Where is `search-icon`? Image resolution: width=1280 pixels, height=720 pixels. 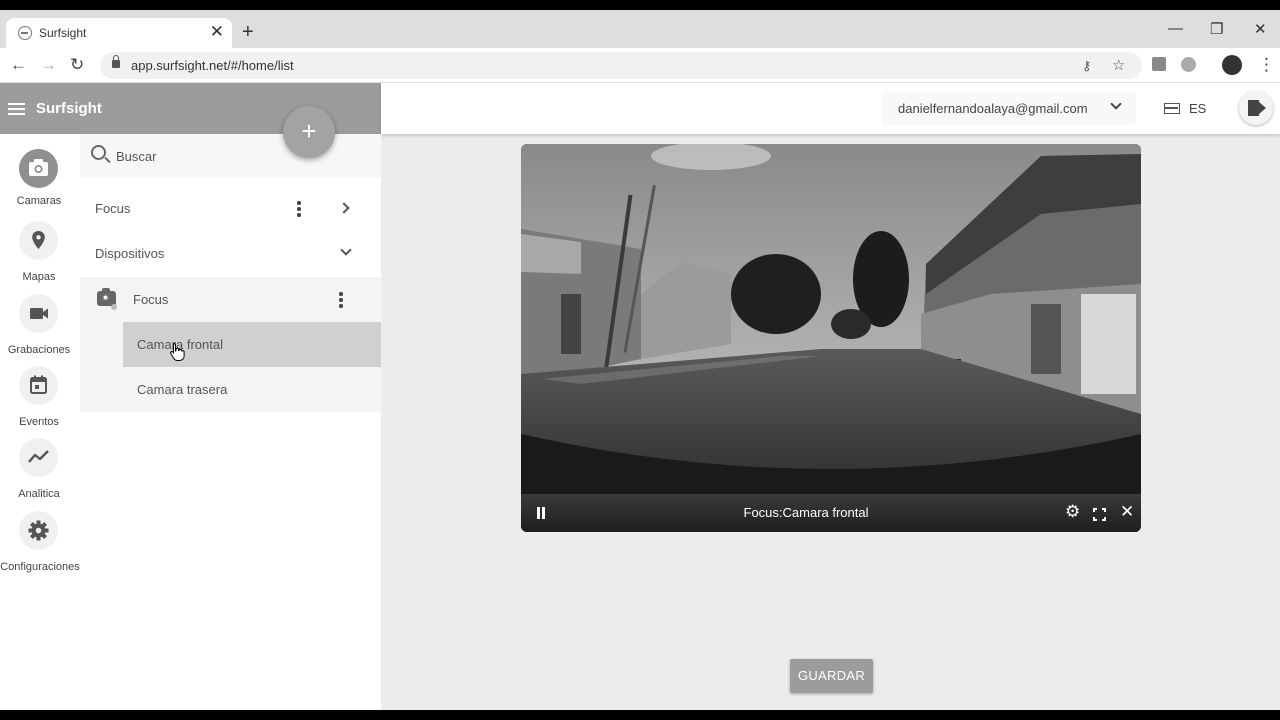
search-icon is located at coordinates (98, 152).